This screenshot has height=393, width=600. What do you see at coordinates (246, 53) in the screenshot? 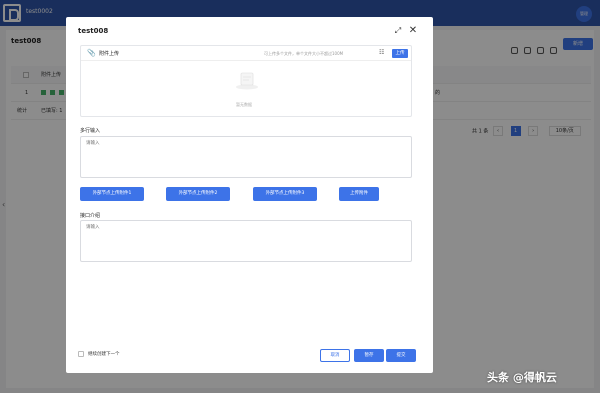
I see `attachment-header: 📎 附件上传 可上传多个文件，单个文件大小不超过100M ☷ 上传` at bounding box center [246, 53].